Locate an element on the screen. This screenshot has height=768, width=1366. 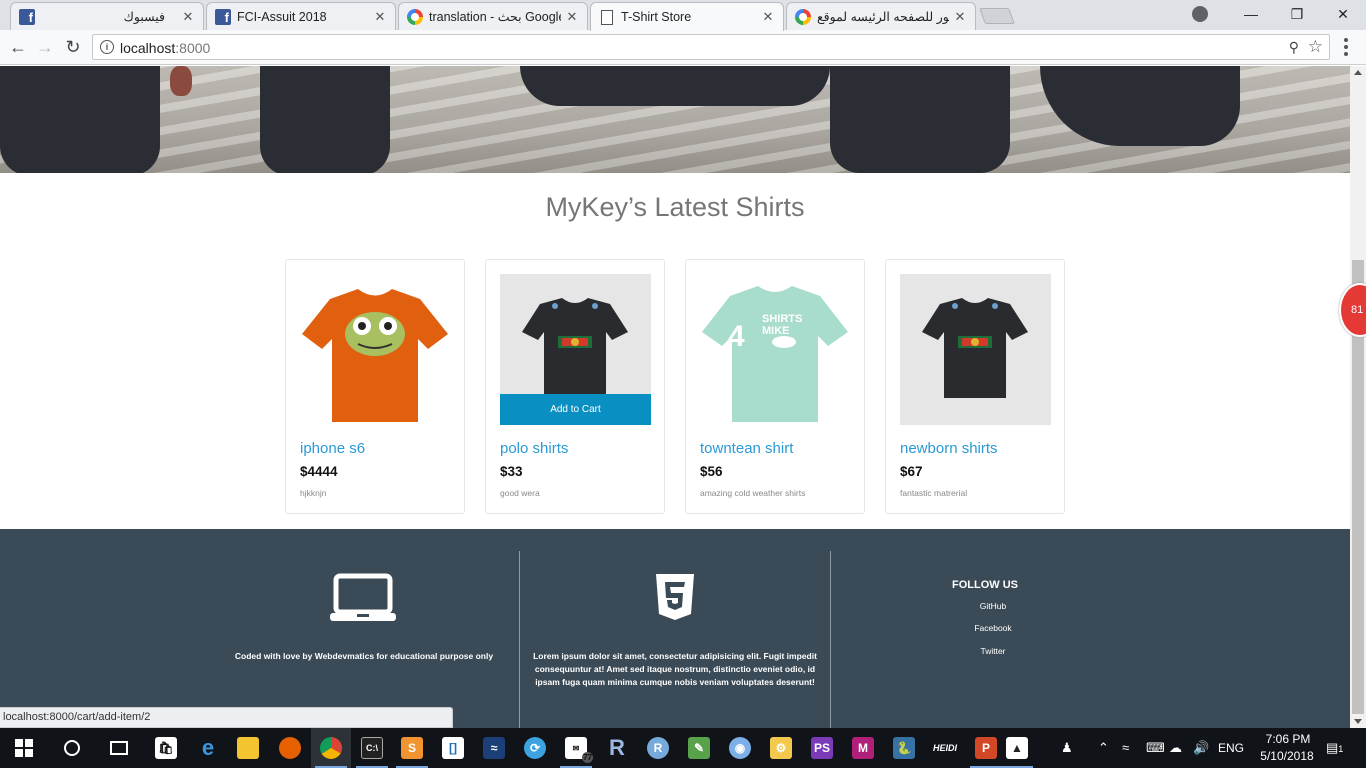
photos-icon: ▲ is located at coordinates (1017, 748).